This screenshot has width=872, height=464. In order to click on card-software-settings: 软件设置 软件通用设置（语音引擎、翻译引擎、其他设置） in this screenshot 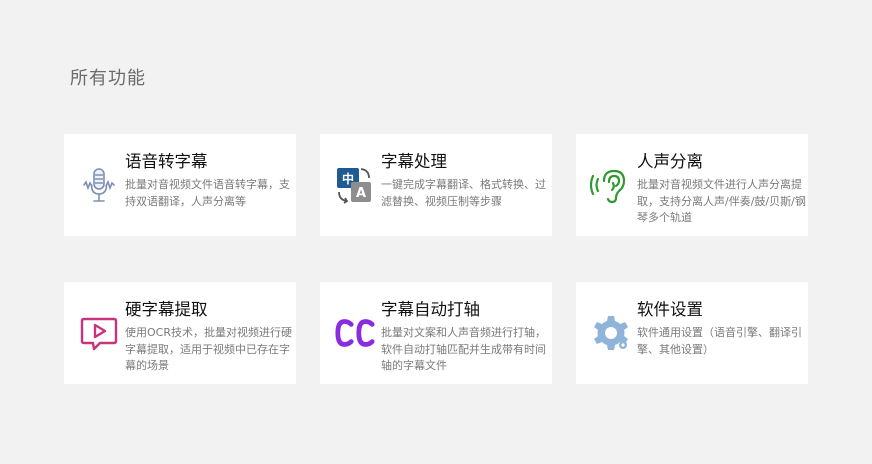, I will do `click(692, 333)`.